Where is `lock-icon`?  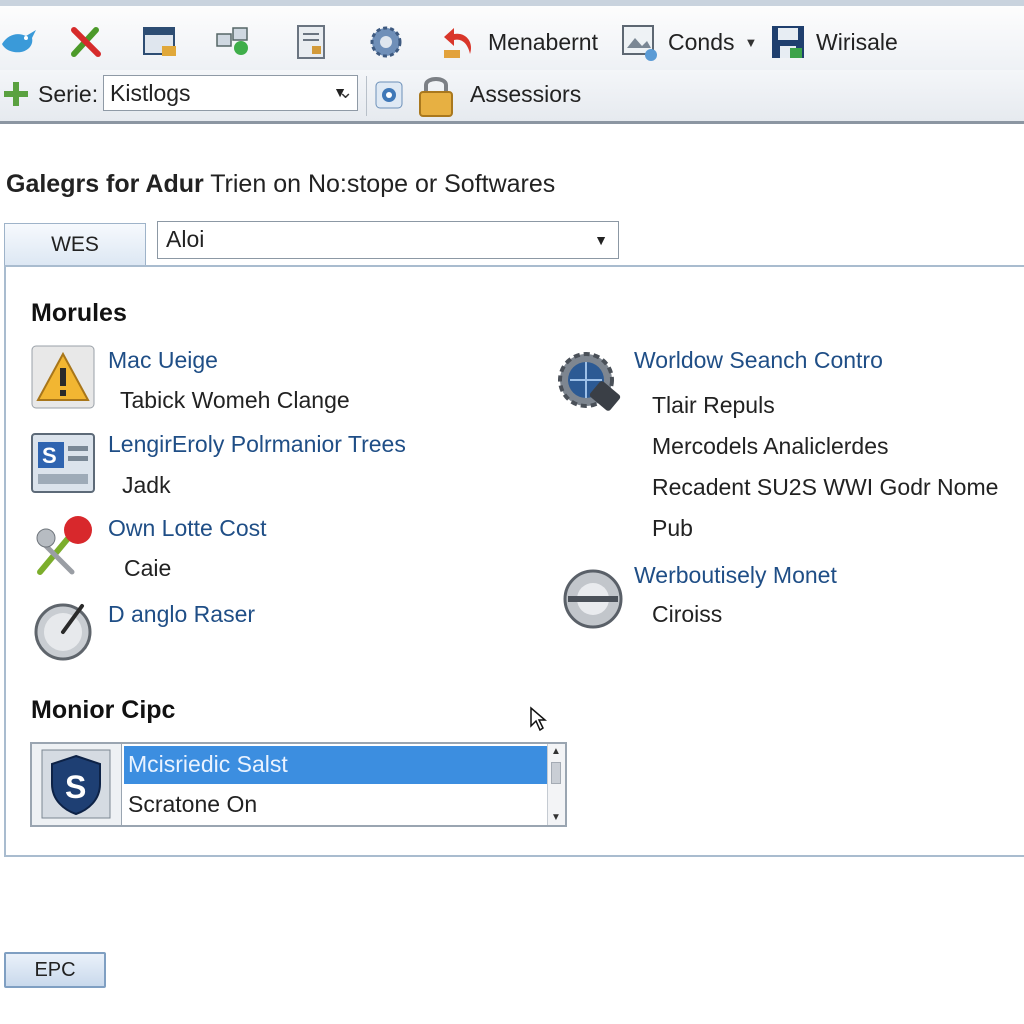 lock-icon is located at coordinates (436, 97).